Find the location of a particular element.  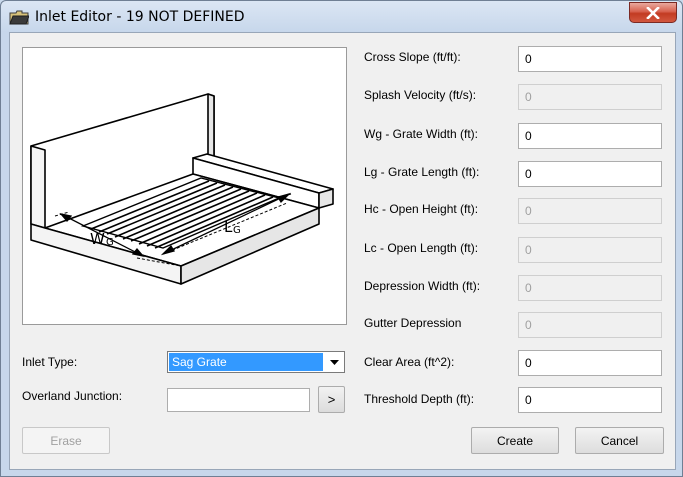

grate-length-label: Lg - Grate Length (ft): is located at coordinates (422, 172).